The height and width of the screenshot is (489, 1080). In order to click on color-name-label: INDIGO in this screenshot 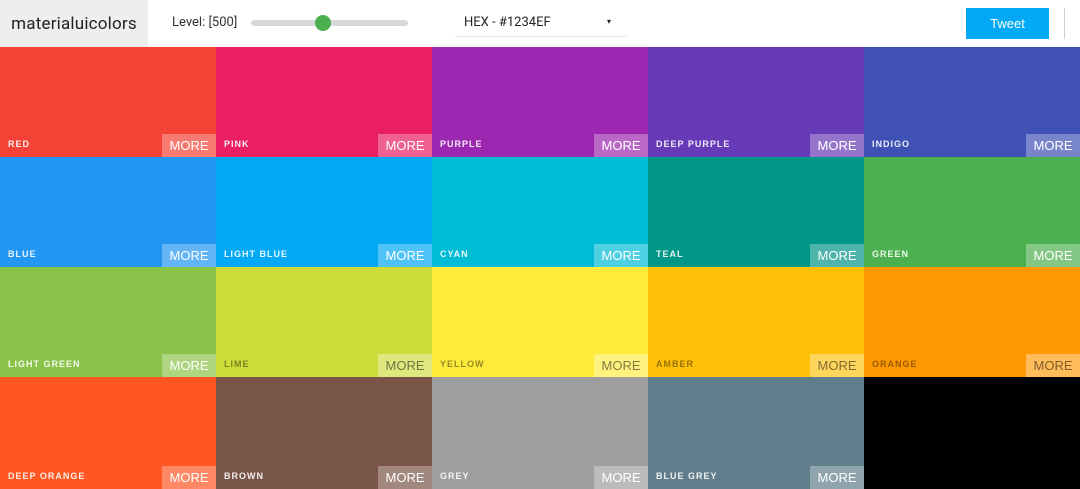, I will do `click(891, 144)`.